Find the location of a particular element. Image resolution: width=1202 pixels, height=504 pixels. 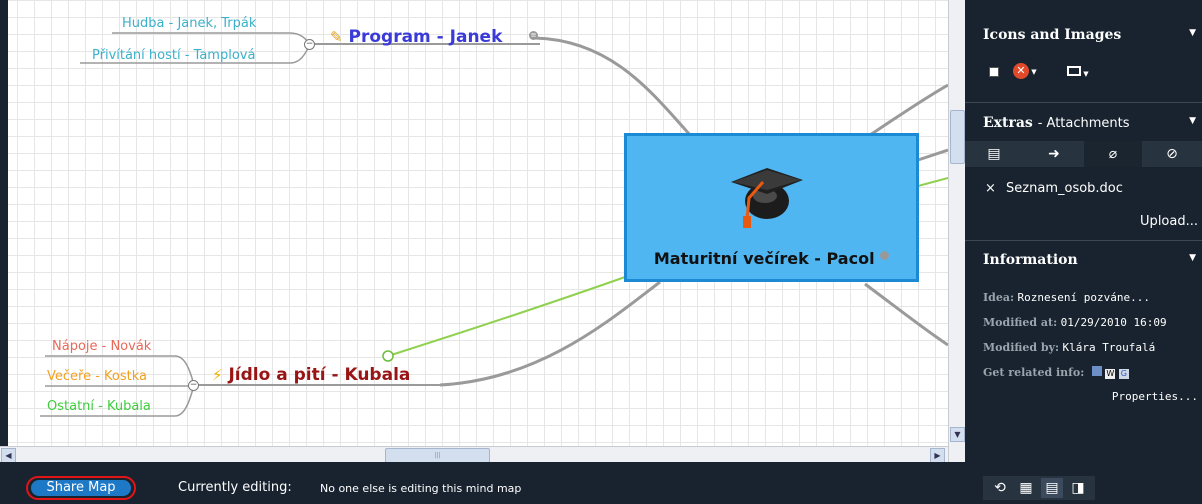

link-tab-icon: ➜ is located at coordinates (1054, 154).